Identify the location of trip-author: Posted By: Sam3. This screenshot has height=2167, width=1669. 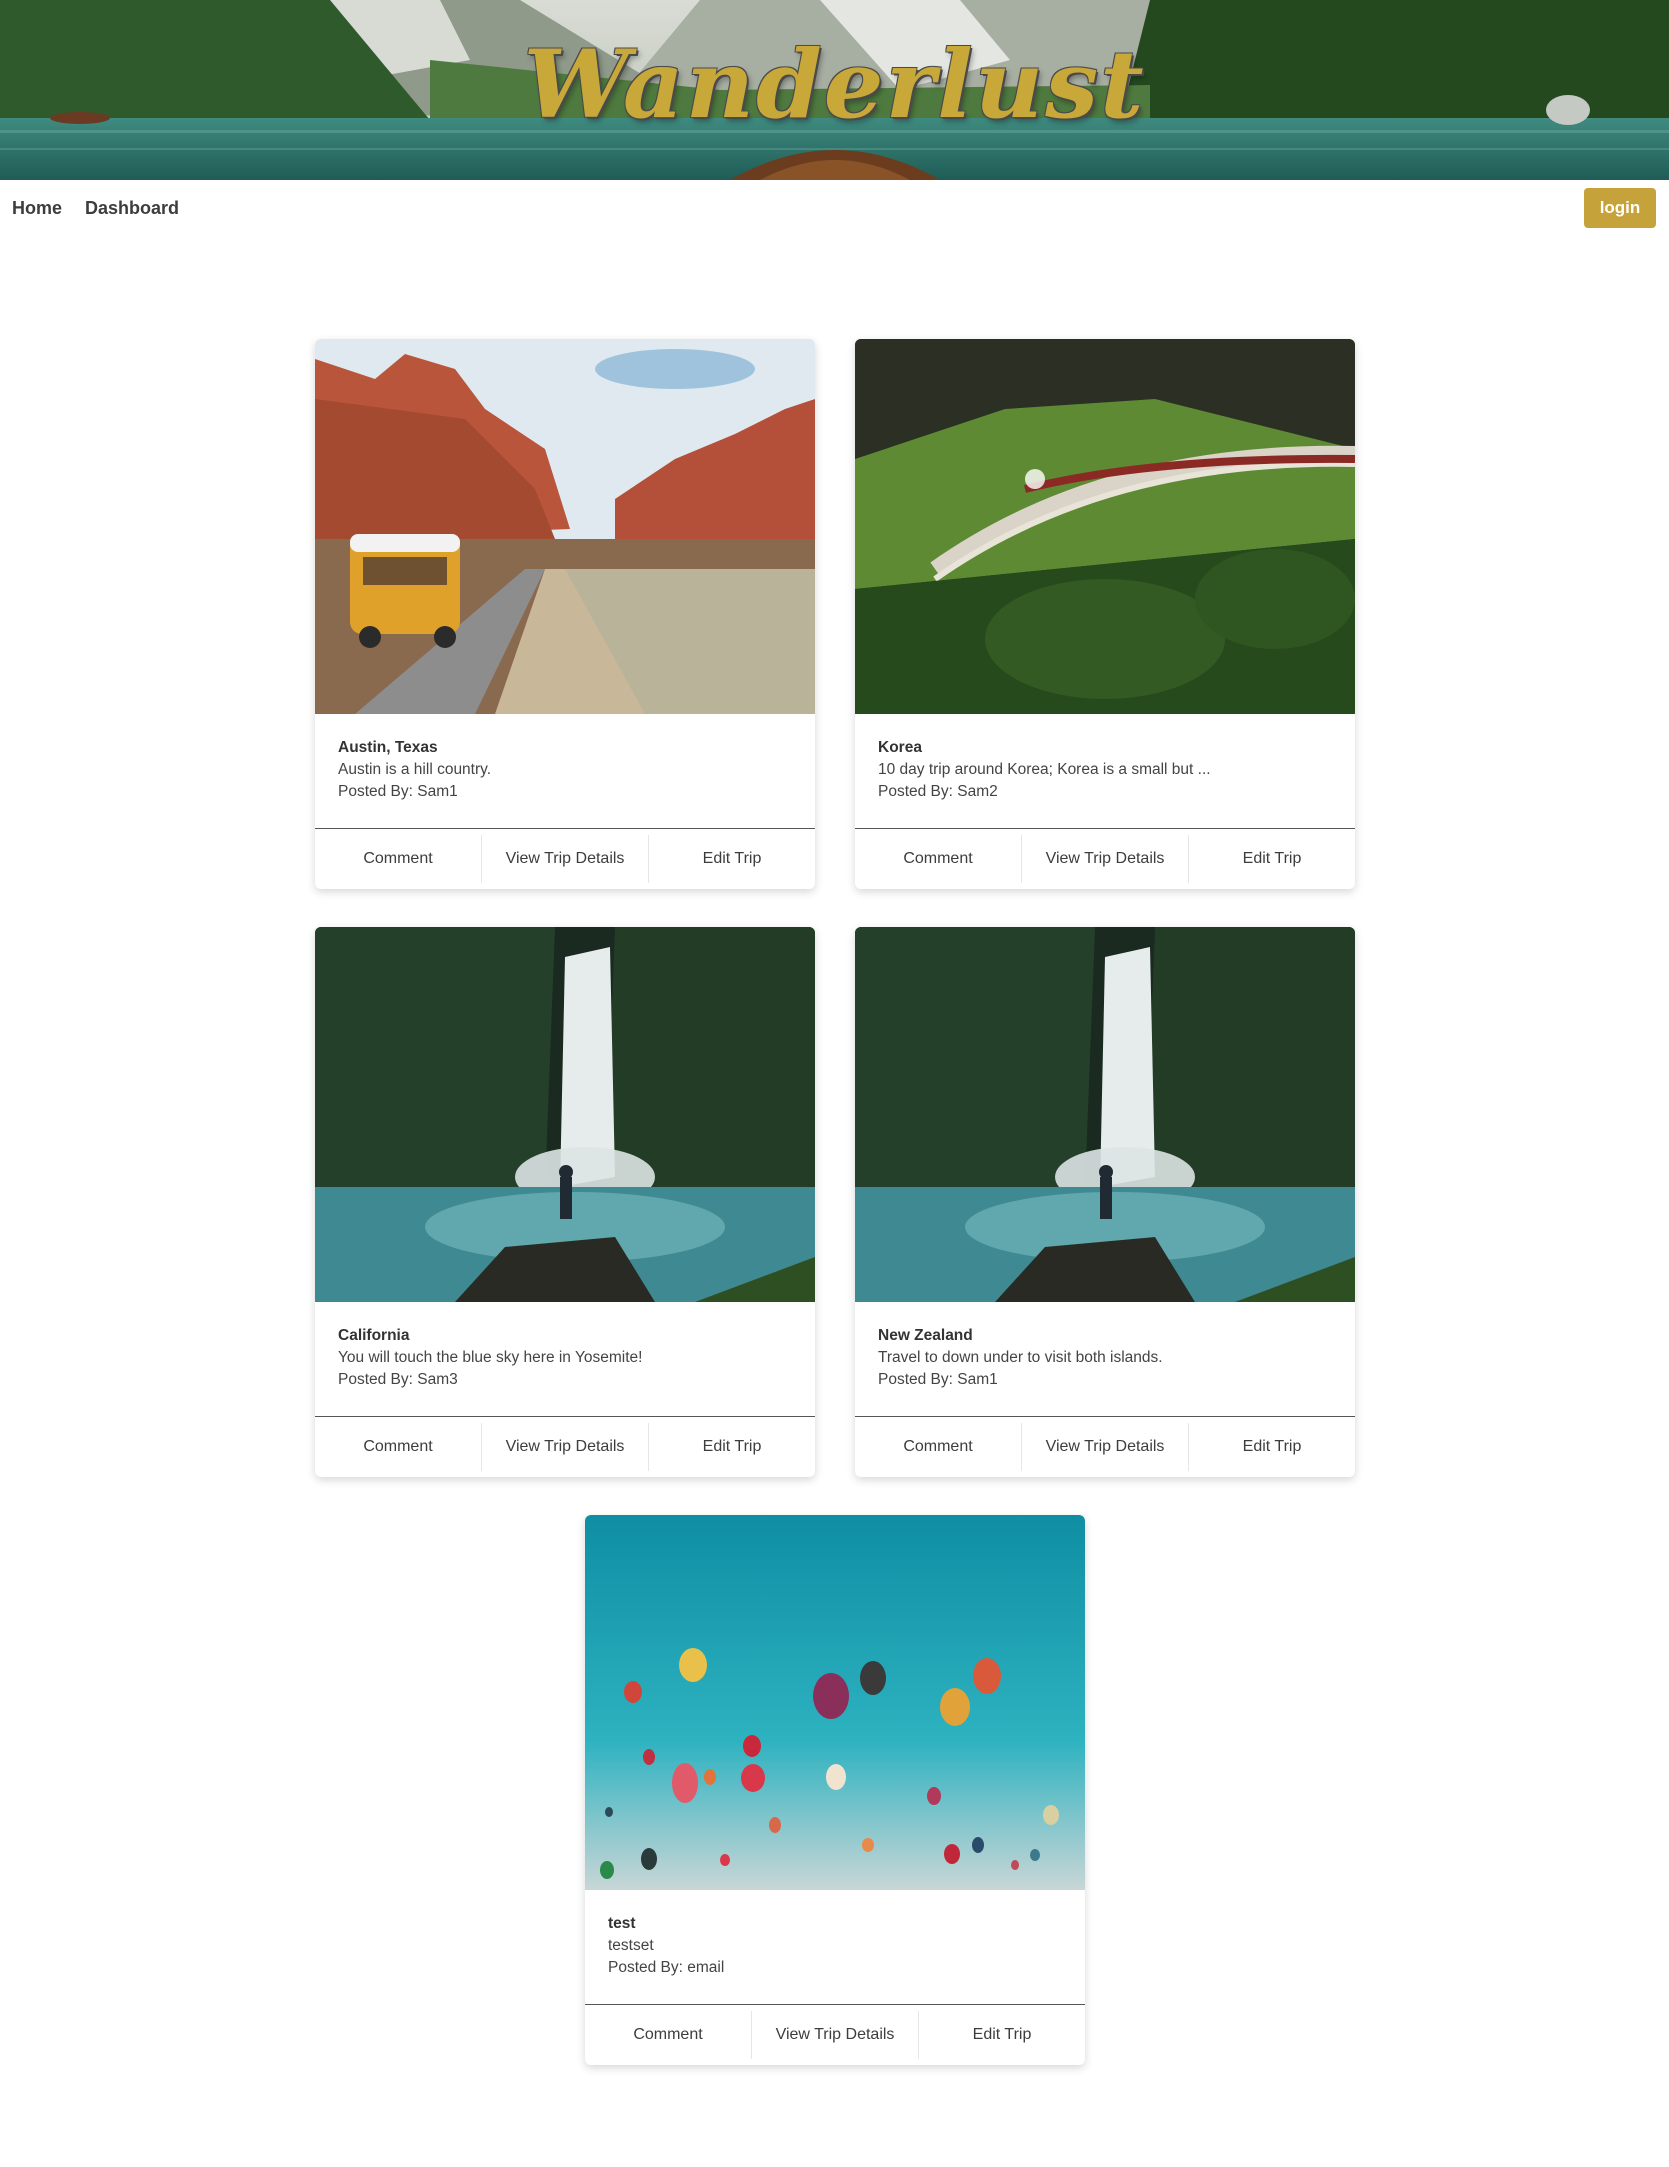
(398, 1379).